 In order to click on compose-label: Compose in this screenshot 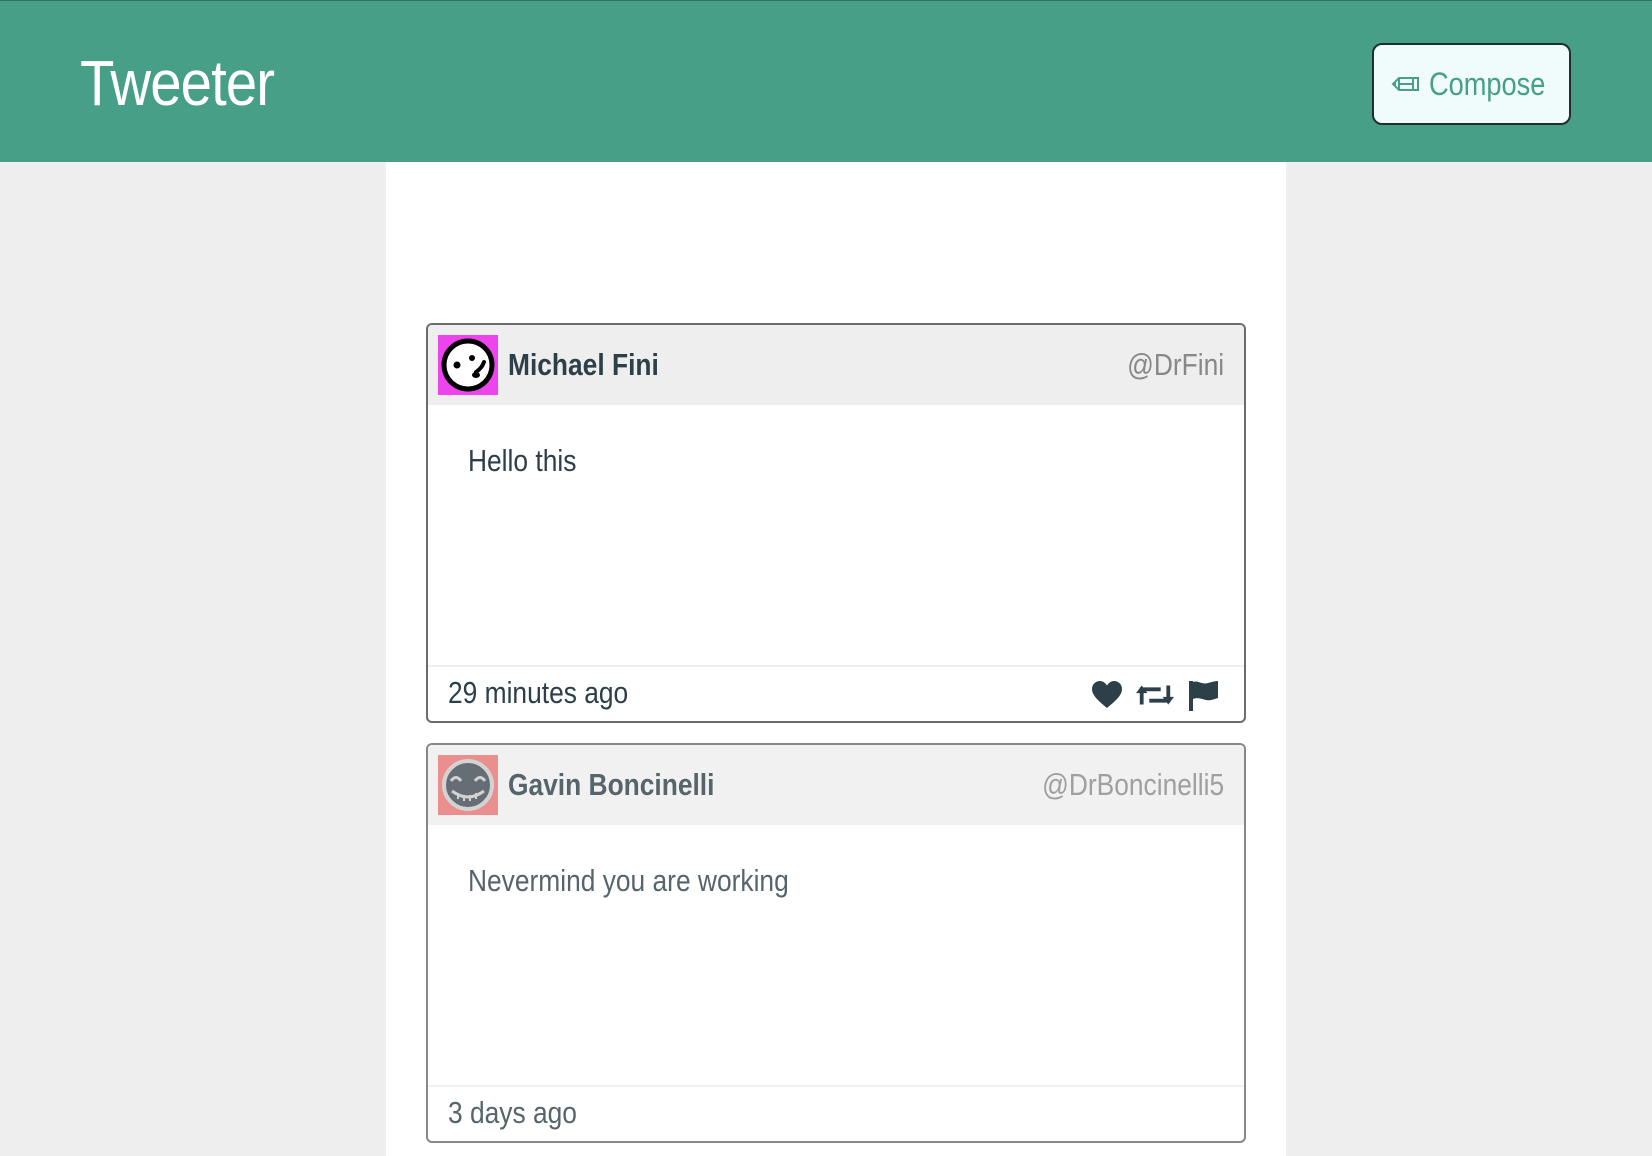, I will do `click(1487, 83)`.